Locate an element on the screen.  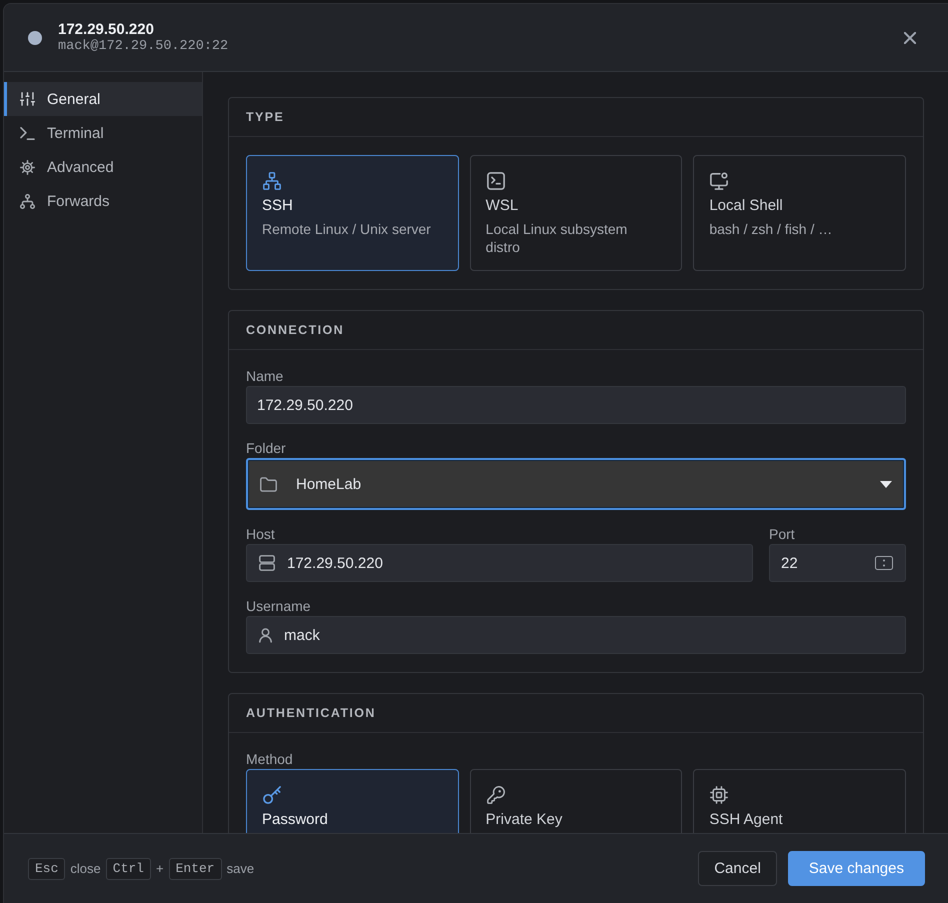
number-field: 22 is located at coordinates (837, 563).